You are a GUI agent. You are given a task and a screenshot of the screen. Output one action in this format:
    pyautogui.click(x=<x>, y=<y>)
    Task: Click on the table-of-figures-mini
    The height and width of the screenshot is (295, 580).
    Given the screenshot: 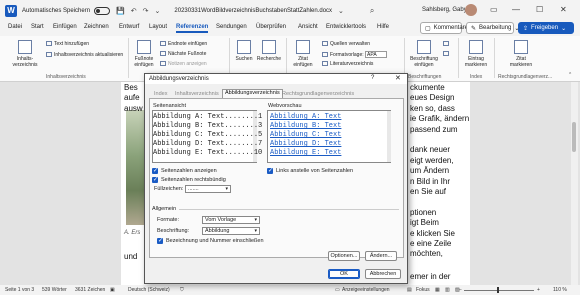 What is the action you would take?
    pyautogui.click(x=447, y=44)
    